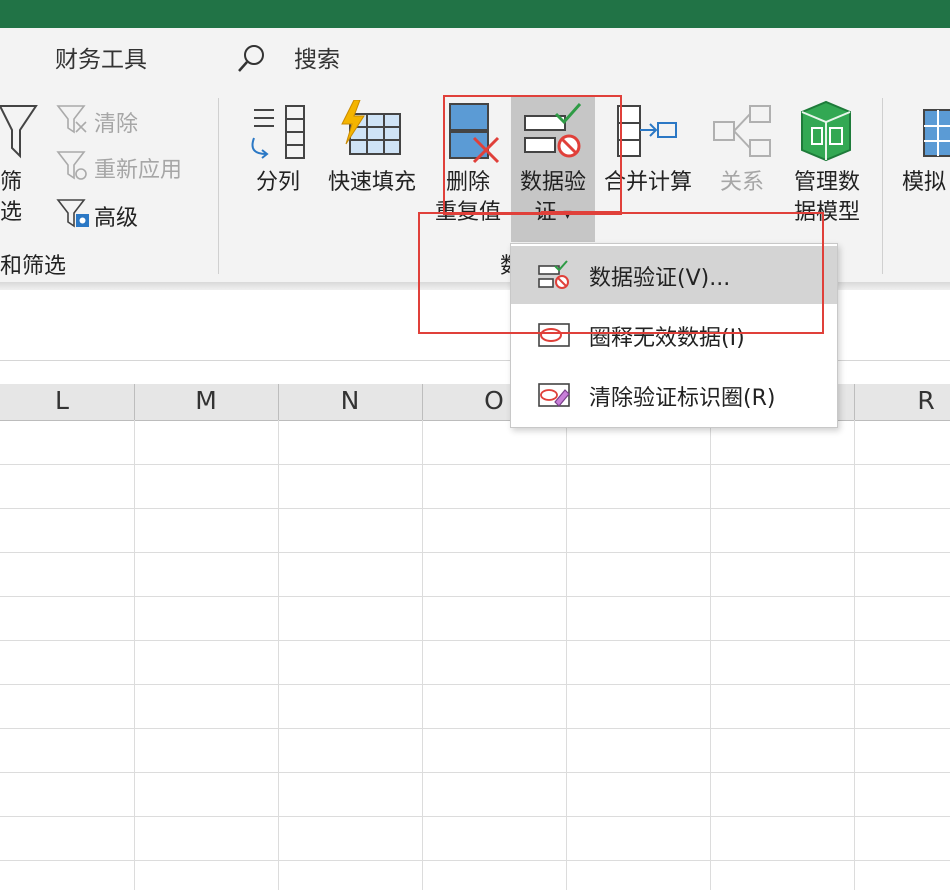 This screenshot has height=890, width=950. Describe the element at coordinates (206, 400) in the screenshot. I see `column-header-m: M` at that location.